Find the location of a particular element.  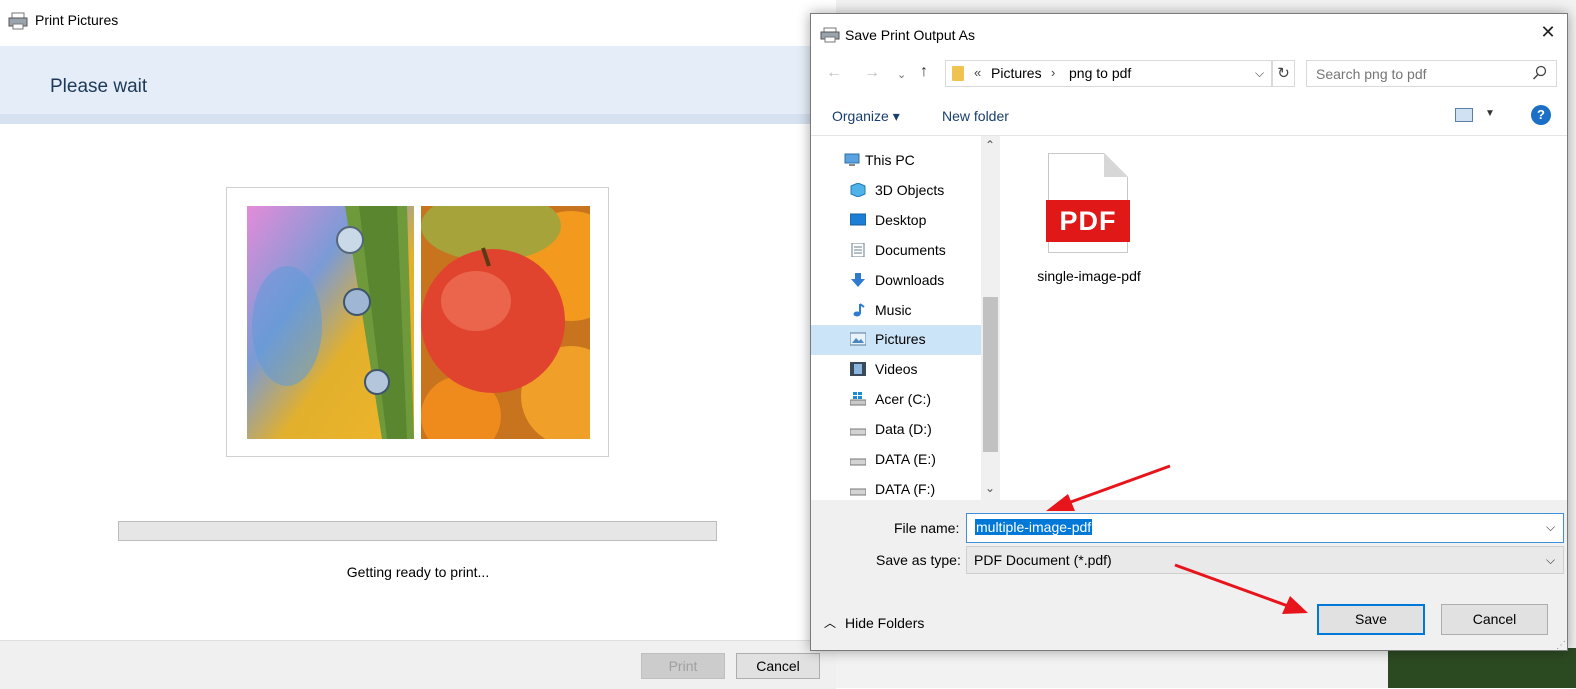

file-name-label: single-image-pdf is located at coordinates (1089, 276).